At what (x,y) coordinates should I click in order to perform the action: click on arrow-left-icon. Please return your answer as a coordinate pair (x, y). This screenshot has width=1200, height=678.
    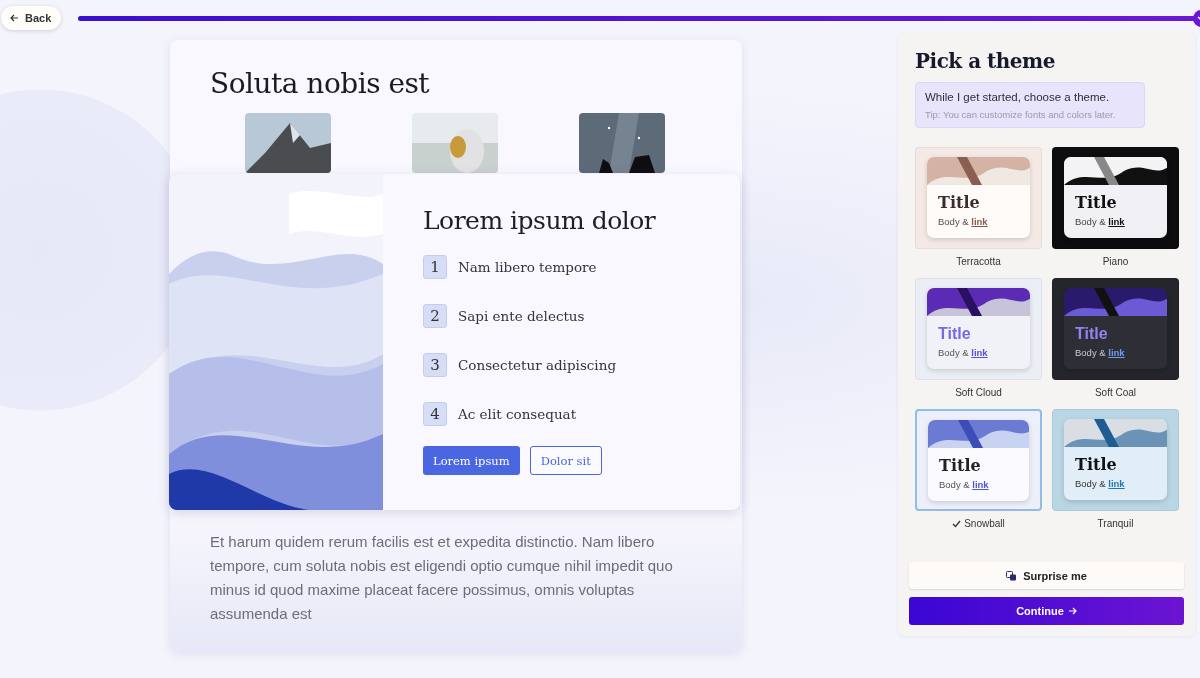
    Looking at the image, I should click on (14, 18).